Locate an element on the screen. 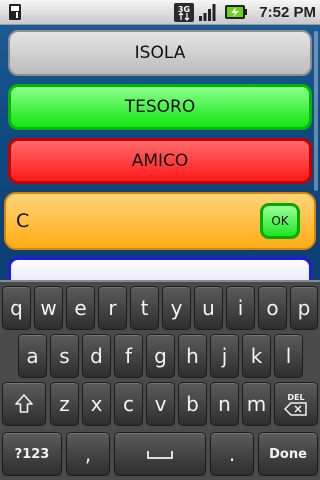 The height and width of the screenshot is (480, 320). shift-key is located at coordinates (24, 404).